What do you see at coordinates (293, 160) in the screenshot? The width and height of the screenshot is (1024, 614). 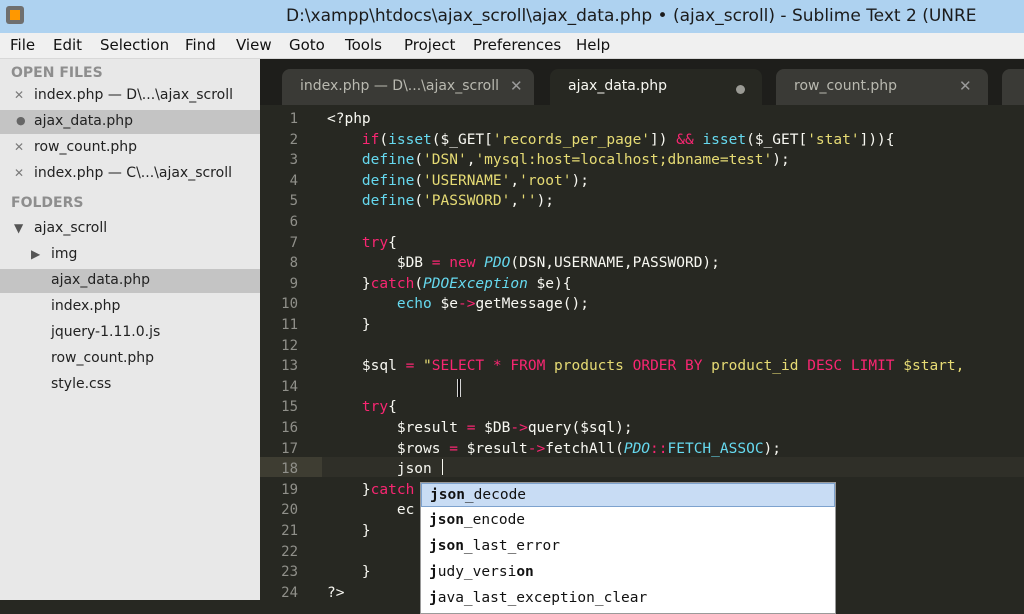 I see `line-number: 3` at bounding box center [293, 160].